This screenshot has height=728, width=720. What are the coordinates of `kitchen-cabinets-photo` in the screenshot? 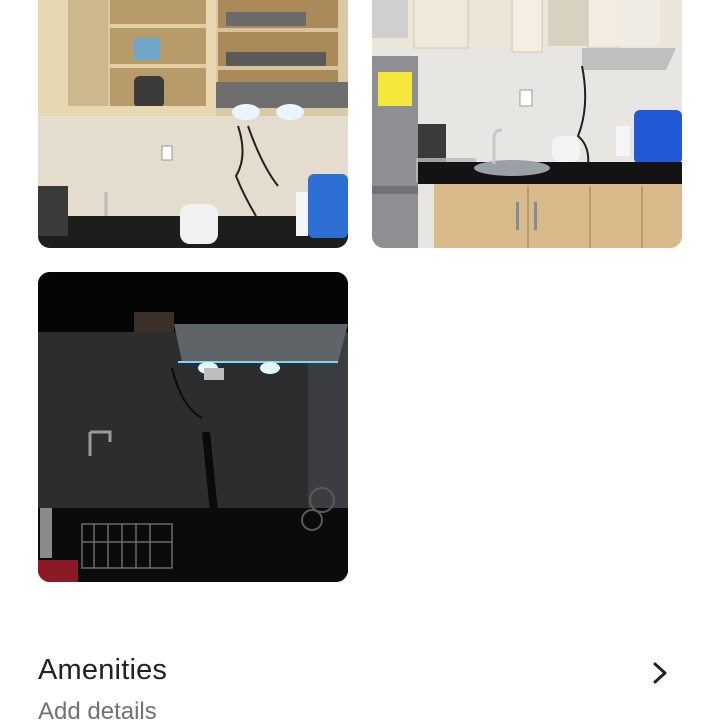 It's located at (193, 124).